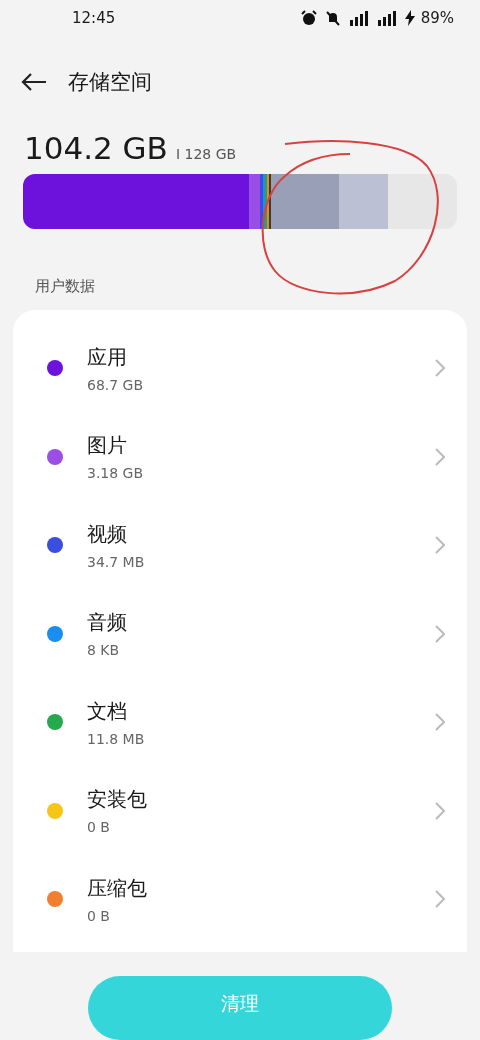 The image size is (480, 1040). What do you see at coordinates (116, 561) in the screenshot?
I see `category-size: 34.7 MB` at bounding box center [116, 561].